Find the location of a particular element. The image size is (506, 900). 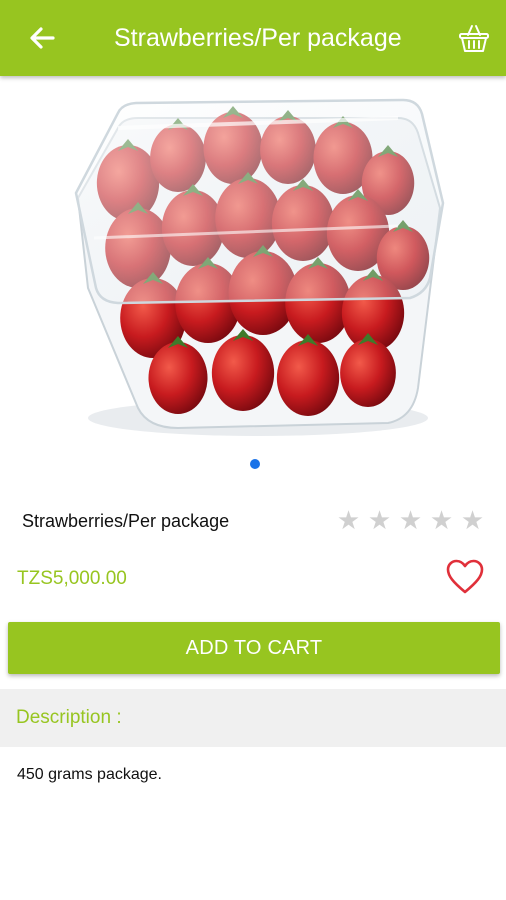

cart-button is located at coordinates (474, 38).